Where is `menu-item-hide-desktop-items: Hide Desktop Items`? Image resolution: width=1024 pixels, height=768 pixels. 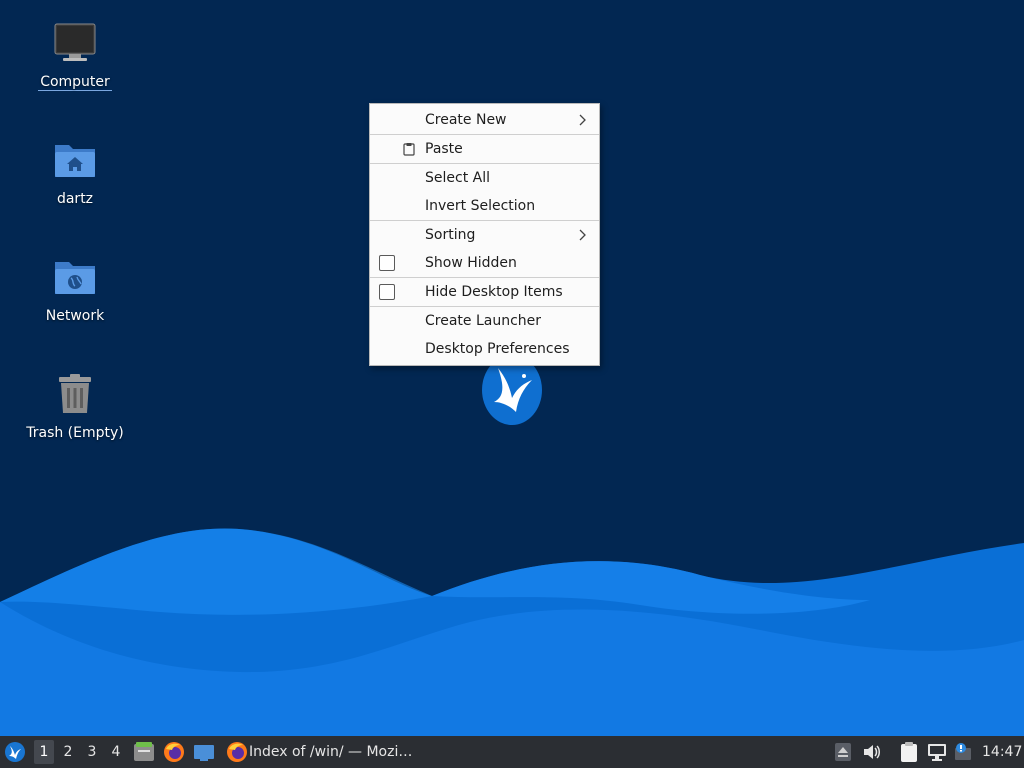
menu-item-hide-desktop-items: Hide Desktop Items is located at coordinates (484, 292).